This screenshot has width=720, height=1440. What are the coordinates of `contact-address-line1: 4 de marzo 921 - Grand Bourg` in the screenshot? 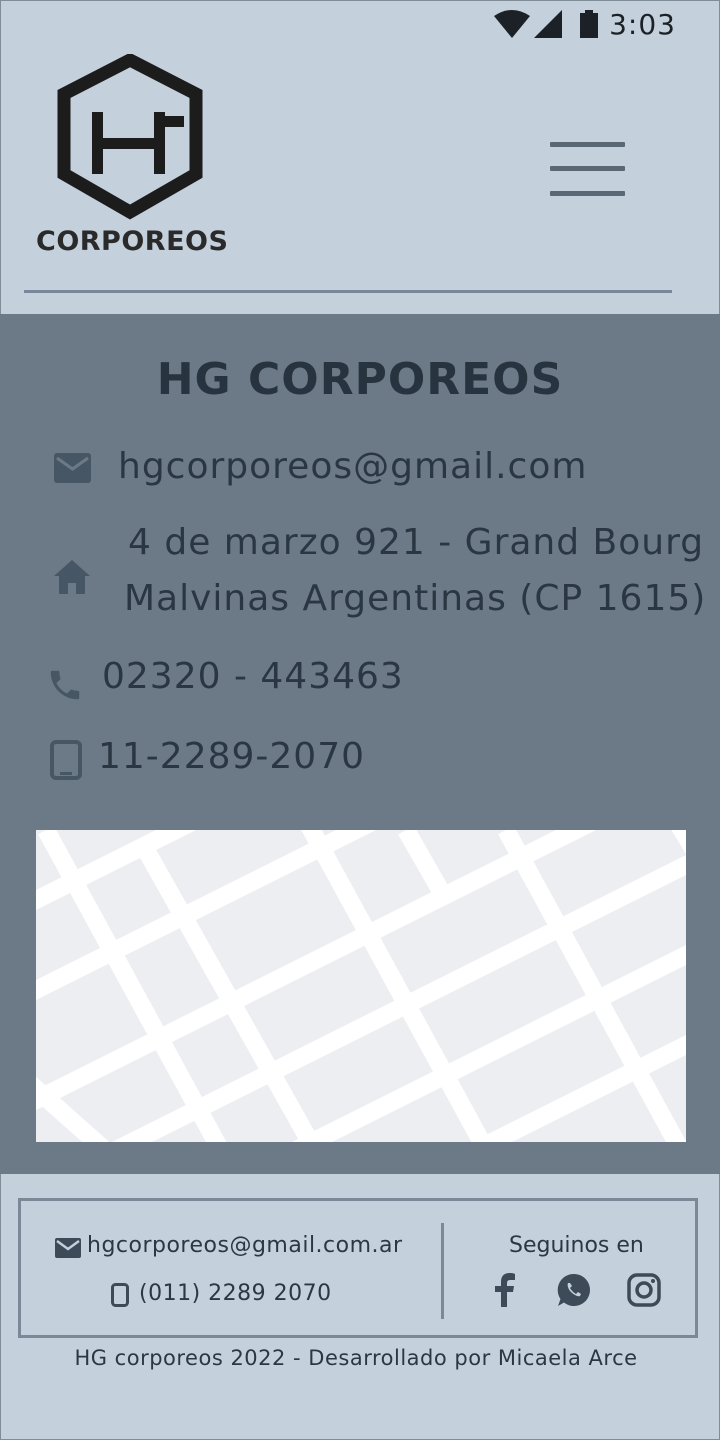 It's located at (416, 542).